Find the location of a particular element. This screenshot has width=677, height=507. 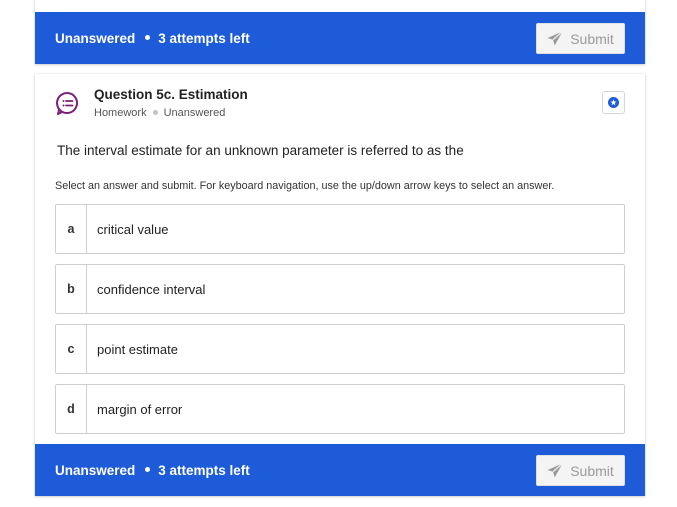

answer-option-b: b confidence interval is located at coordinates (340, 289).